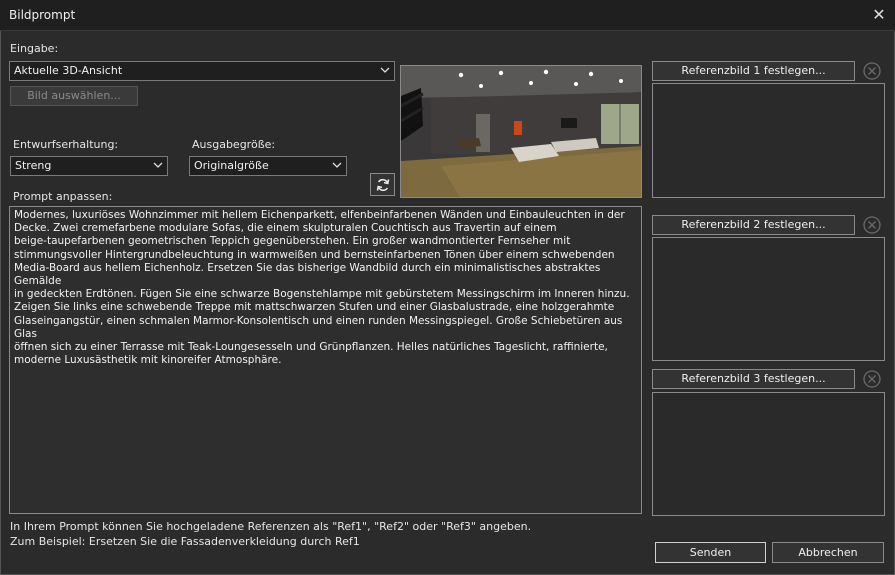  I want to click on room-preview-graphic, so click(521, 131).